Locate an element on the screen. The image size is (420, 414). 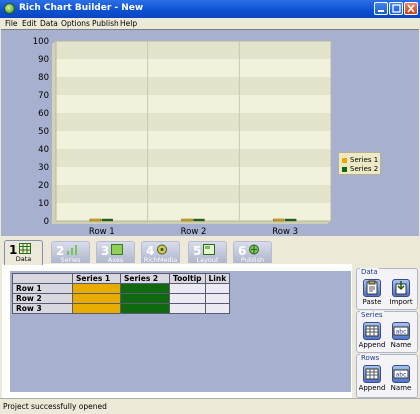
x-tick-label: Row 3 is located at coordinates (285, 231).